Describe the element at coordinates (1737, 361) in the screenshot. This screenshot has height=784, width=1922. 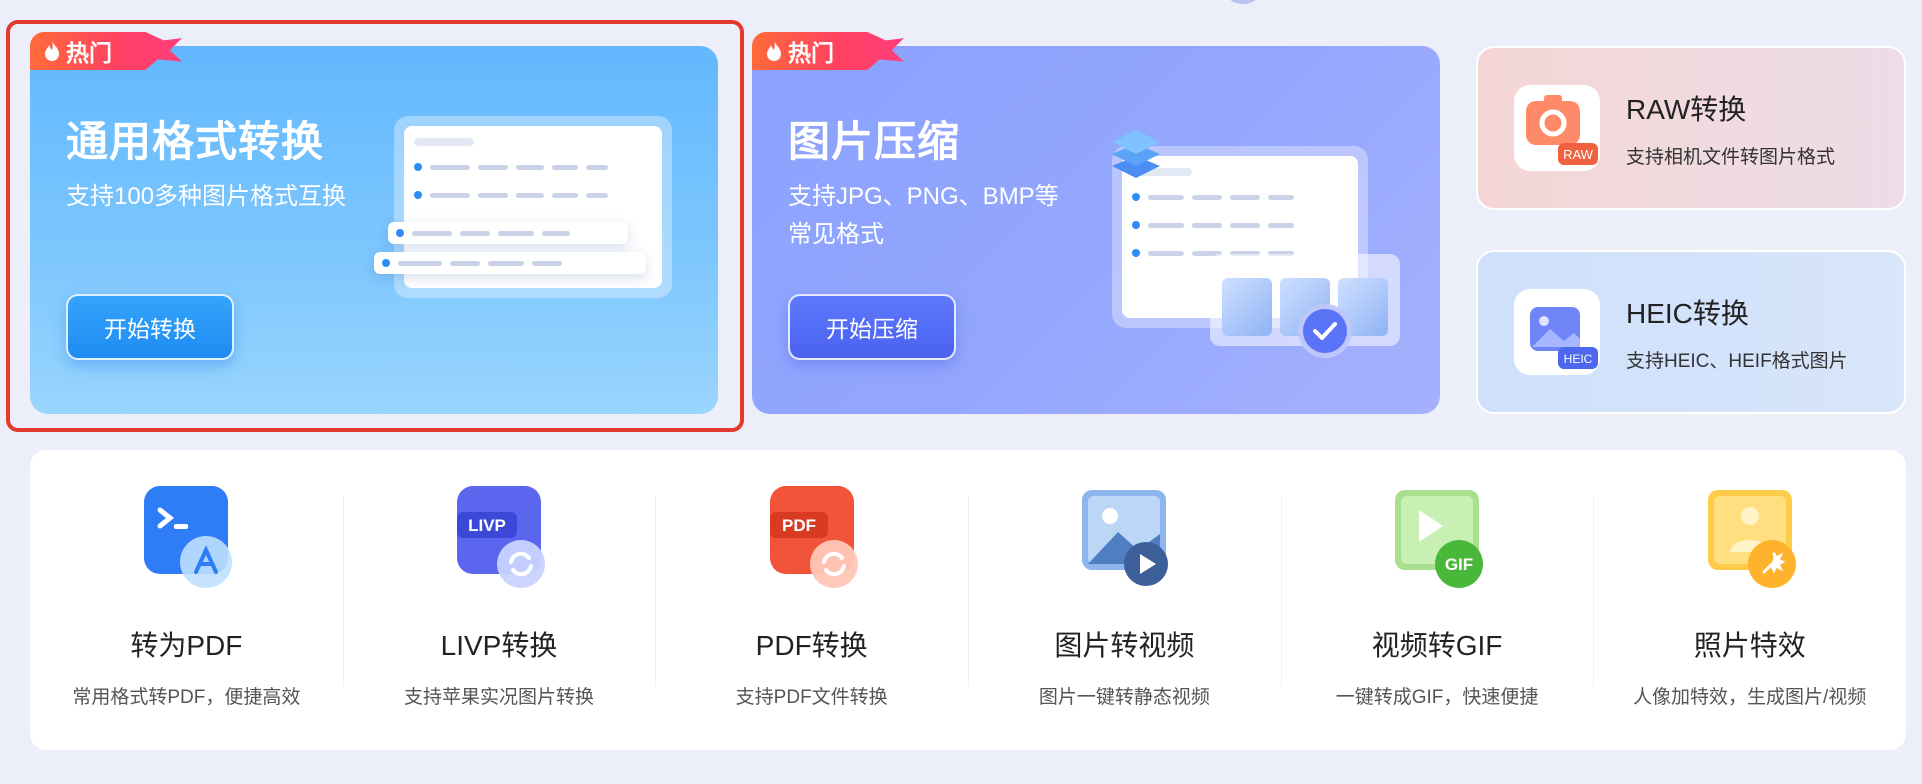
I see `card-subtitle: 支持HEIC、HEIF格式图片` at that location.